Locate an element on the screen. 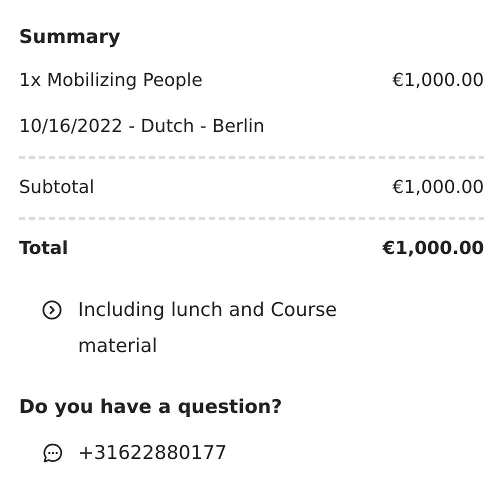  feature-text: Including lunch and Course material is located at coordinates (208, 328).